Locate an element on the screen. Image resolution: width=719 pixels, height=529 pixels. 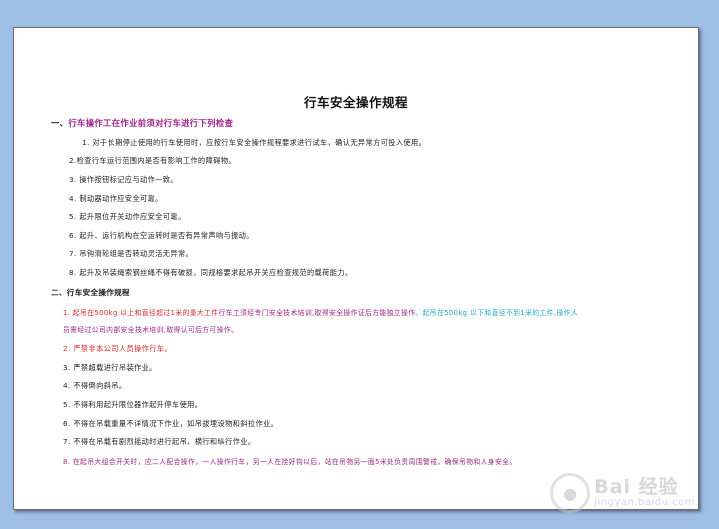
section2-item: 4. 不得倒向斜吊。 is located at coordinates (95, 385).